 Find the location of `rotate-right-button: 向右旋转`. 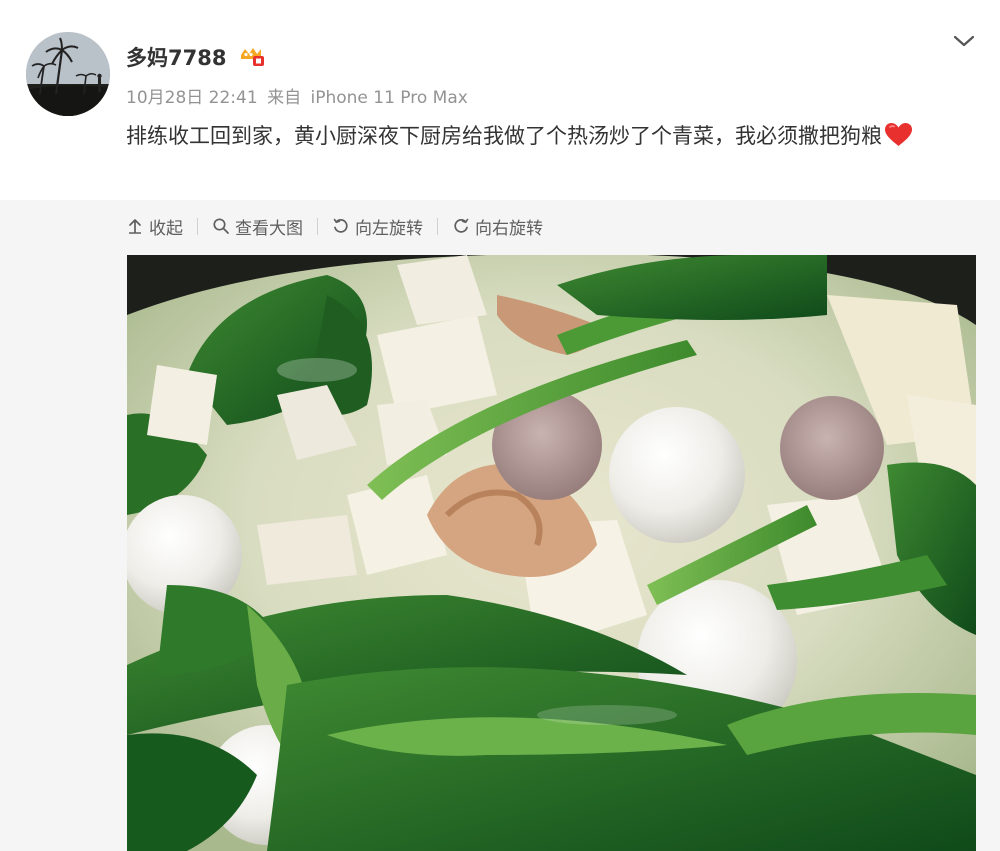

rotate-right-button: 向右旋转 is located at coordinates (497, 226).